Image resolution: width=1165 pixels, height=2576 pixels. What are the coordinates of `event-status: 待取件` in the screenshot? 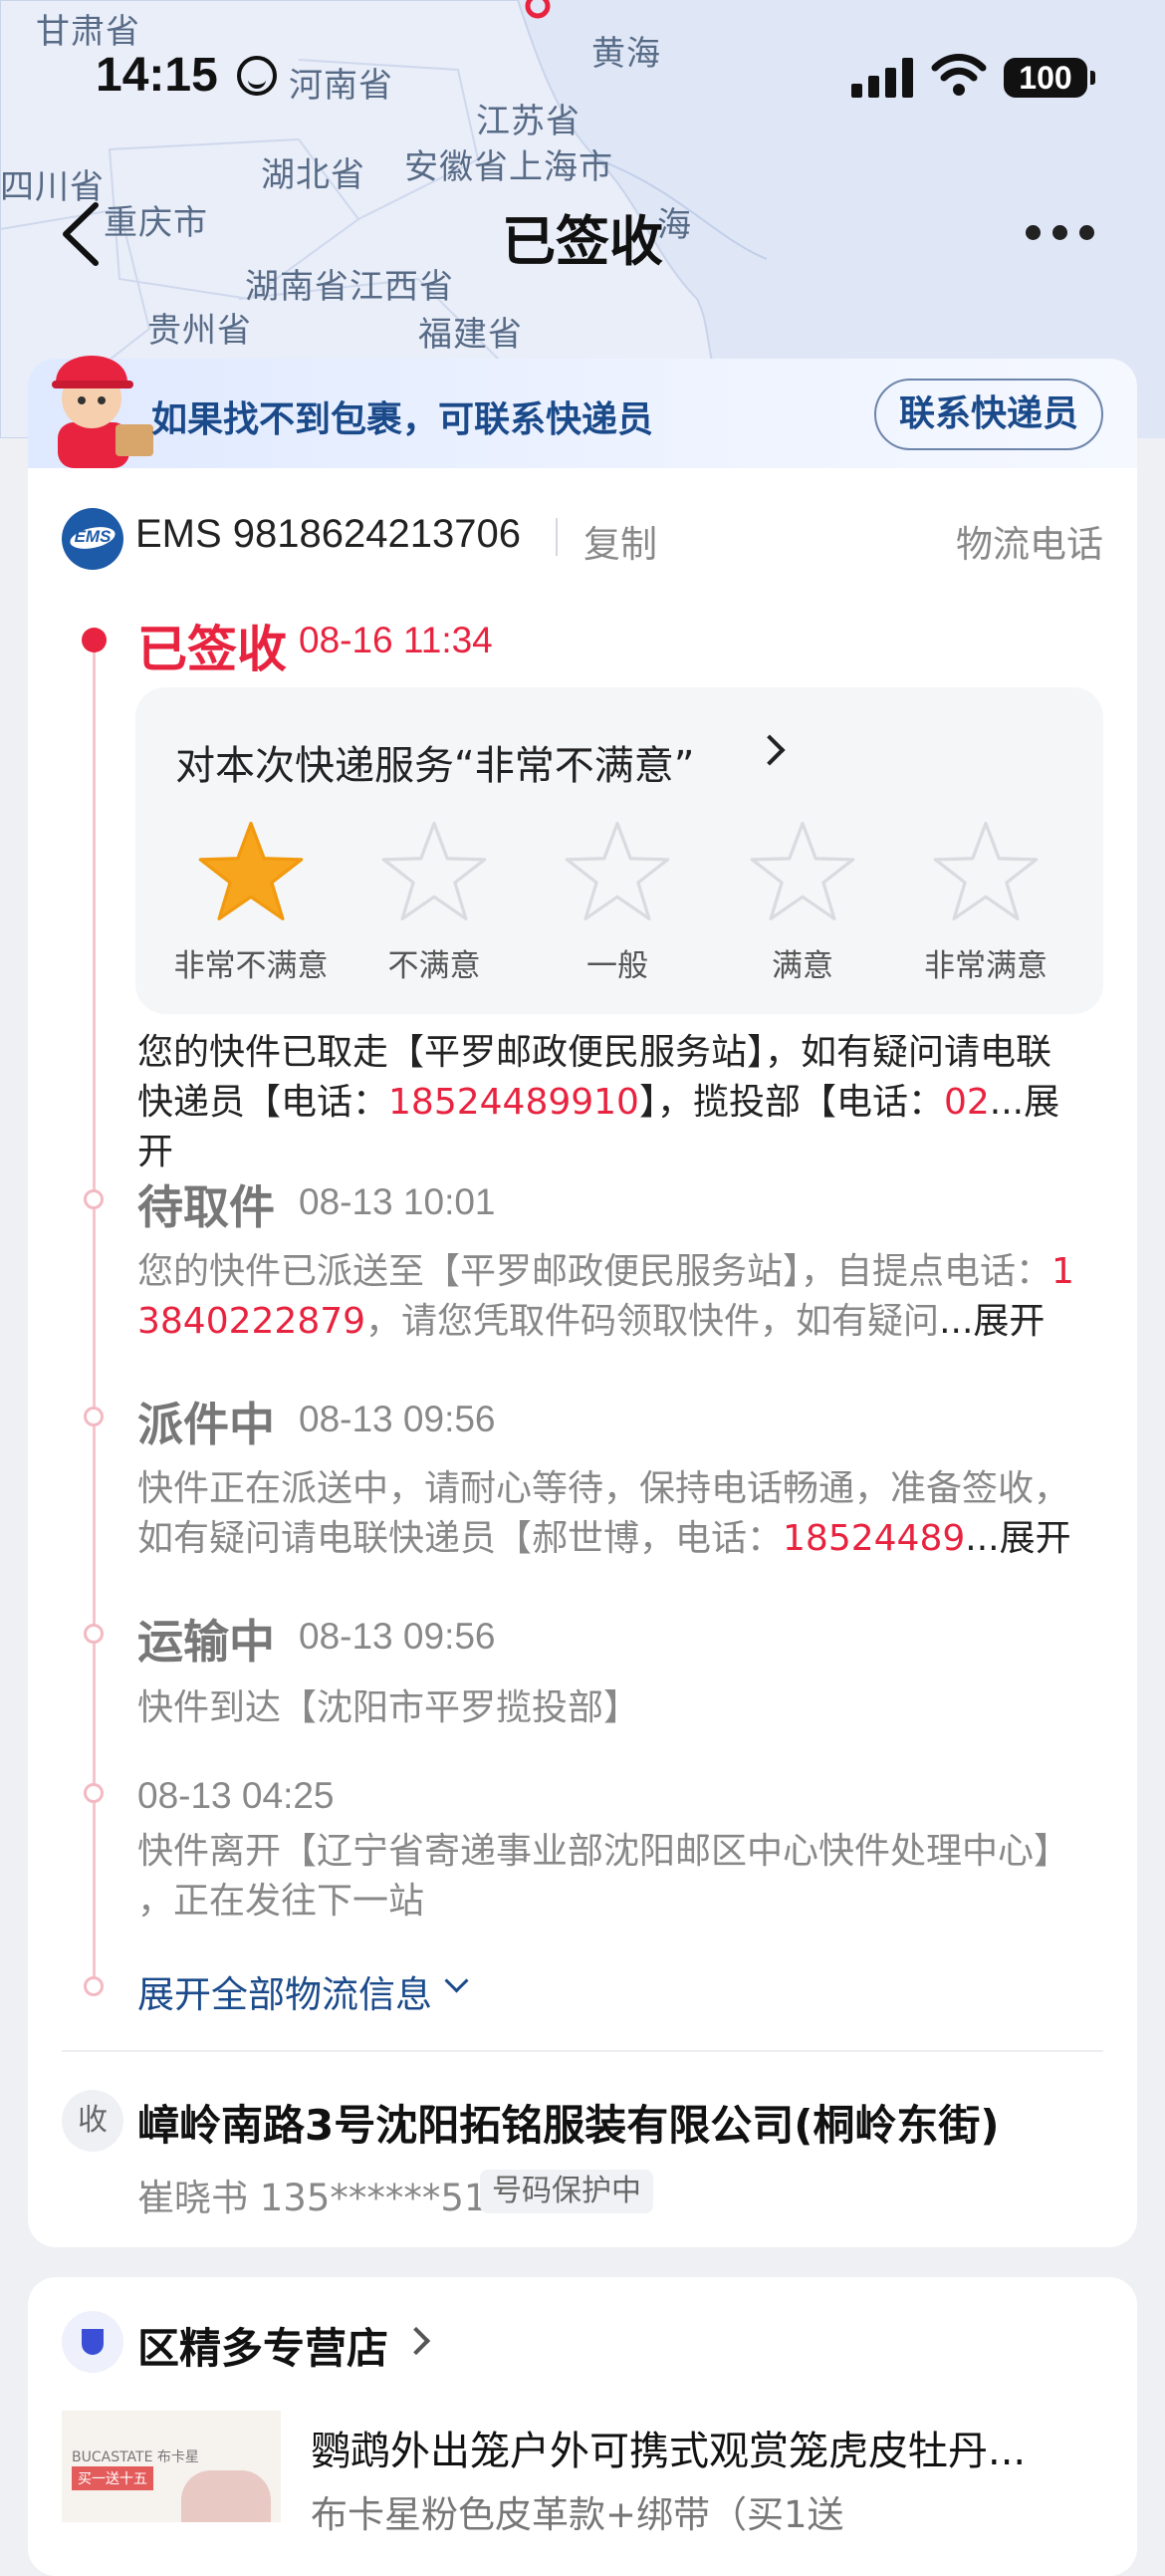 It's located at (206, 1207).